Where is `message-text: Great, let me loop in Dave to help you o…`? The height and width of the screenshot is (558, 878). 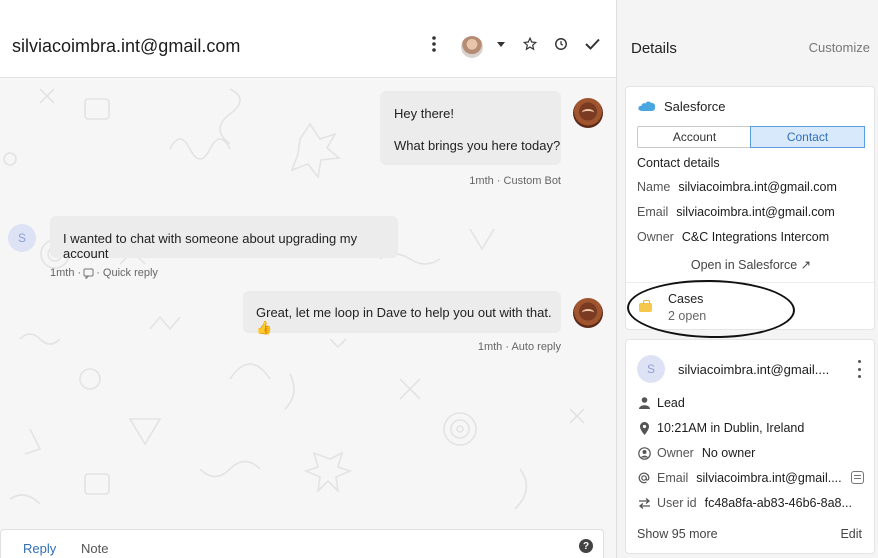 message-text: Great, let me loop in Dave to help you o… is located at coordinates (404, 320).